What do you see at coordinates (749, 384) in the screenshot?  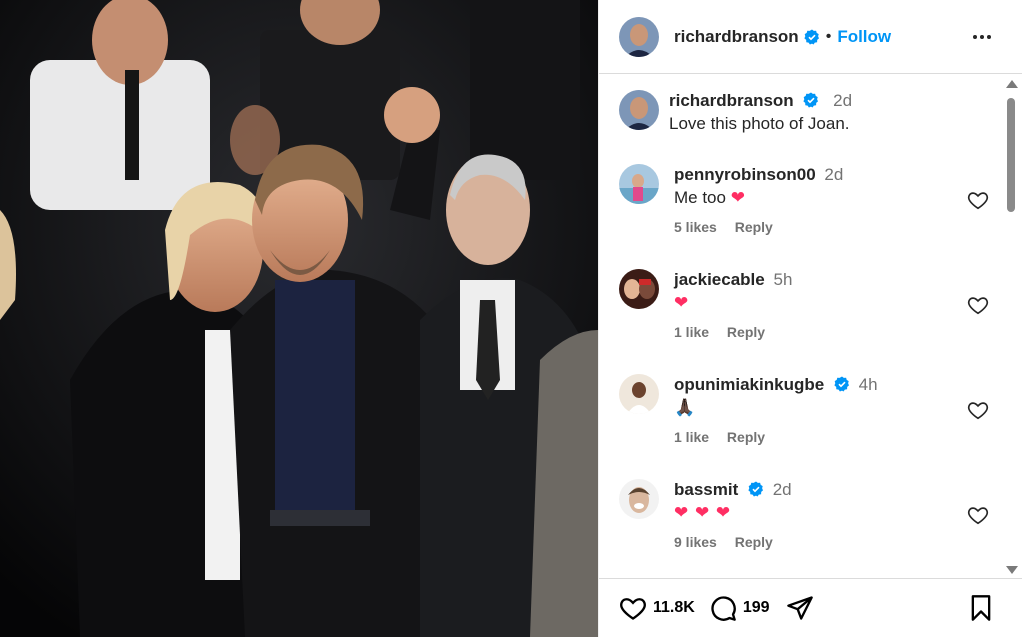 I see `commenter-username: opunimiakinkugbe` at bounding box center [749, 384].